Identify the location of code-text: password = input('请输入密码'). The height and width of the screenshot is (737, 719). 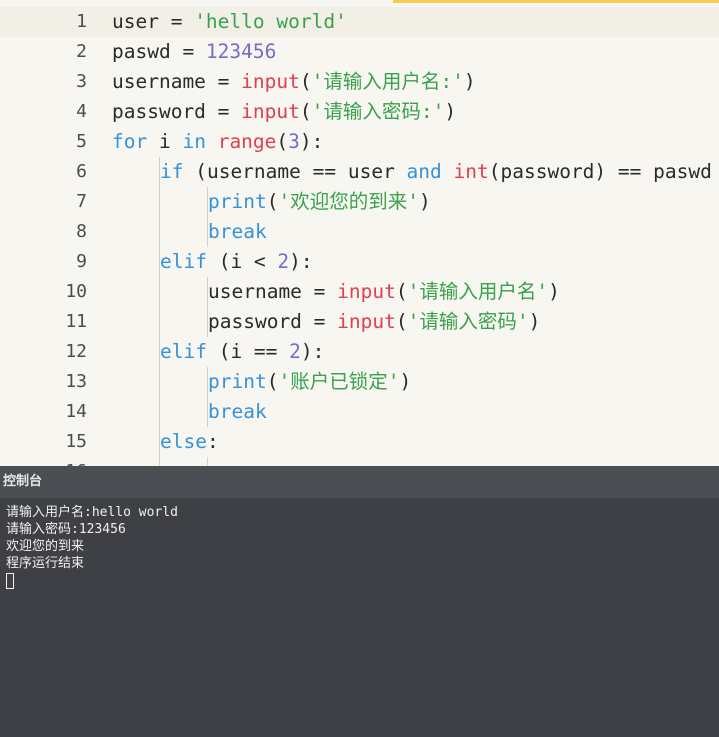
(374, 322).